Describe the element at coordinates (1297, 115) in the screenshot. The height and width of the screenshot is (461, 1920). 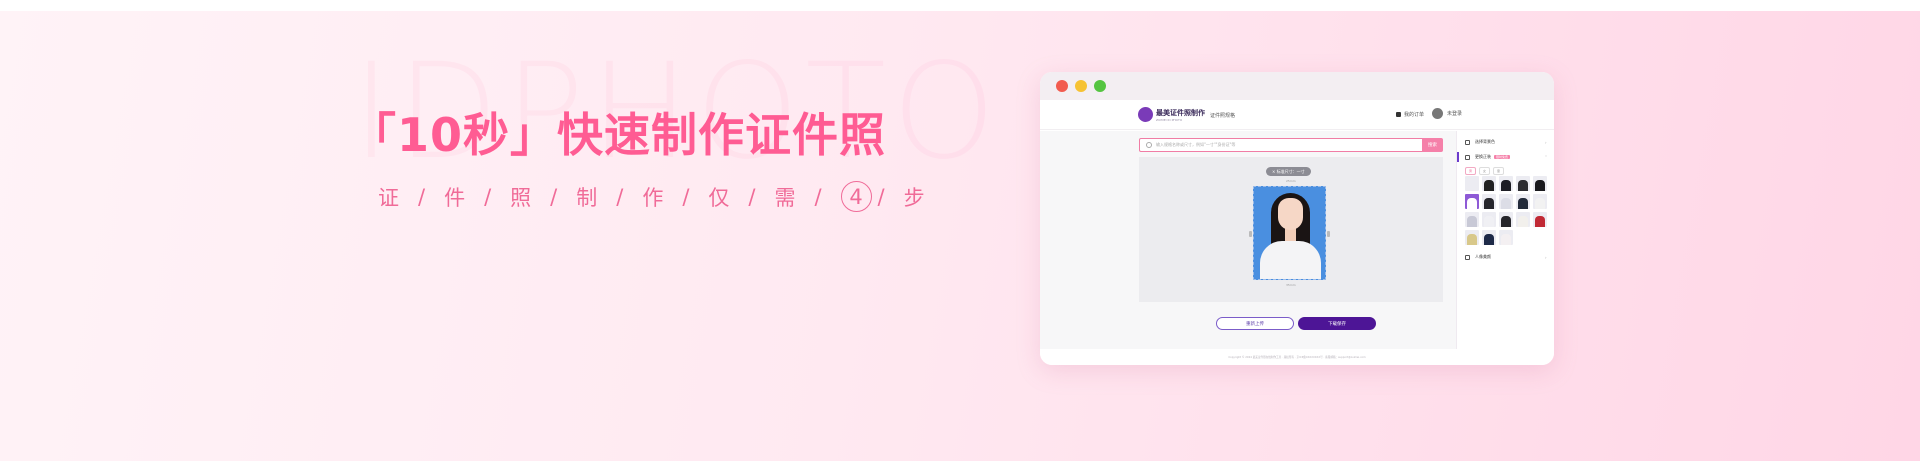
I see `app-navbar: 最美证件照制作 ZUIMEI ID PHOTO 证件照规格 我的订单 未登录` at that location.